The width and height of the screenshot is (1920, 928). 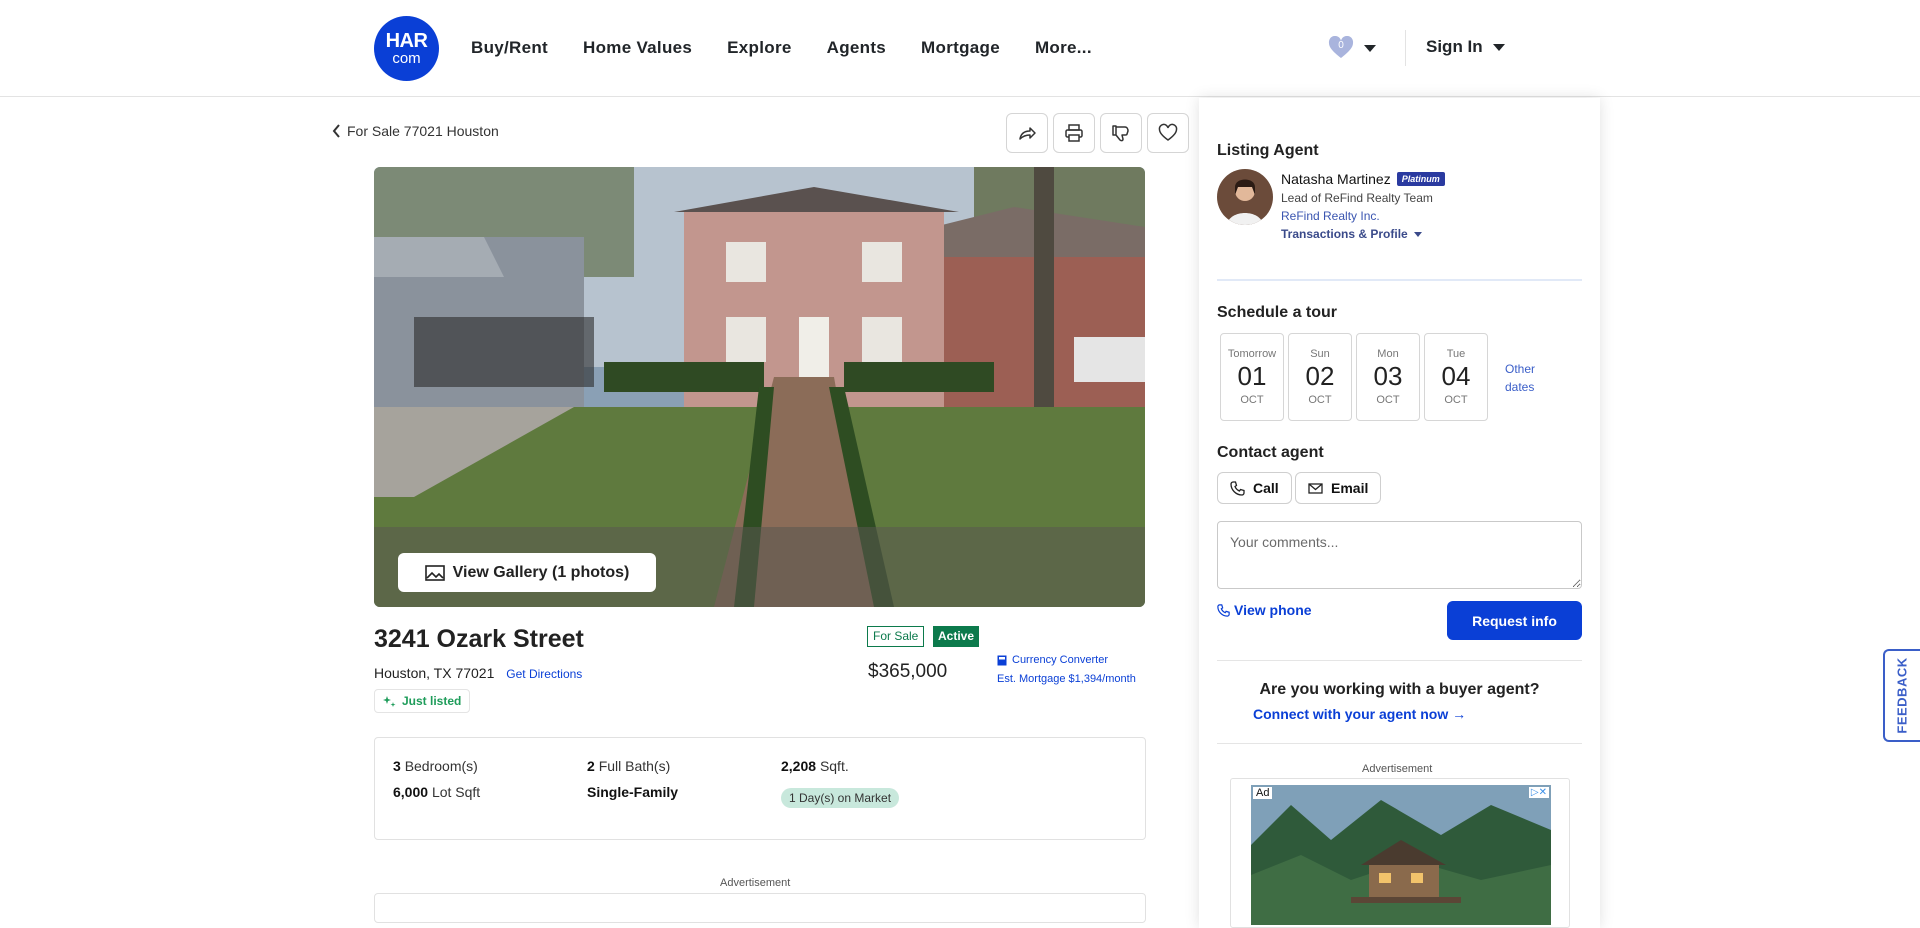 I want to click on header-divider, so click(x=1405, y=48).